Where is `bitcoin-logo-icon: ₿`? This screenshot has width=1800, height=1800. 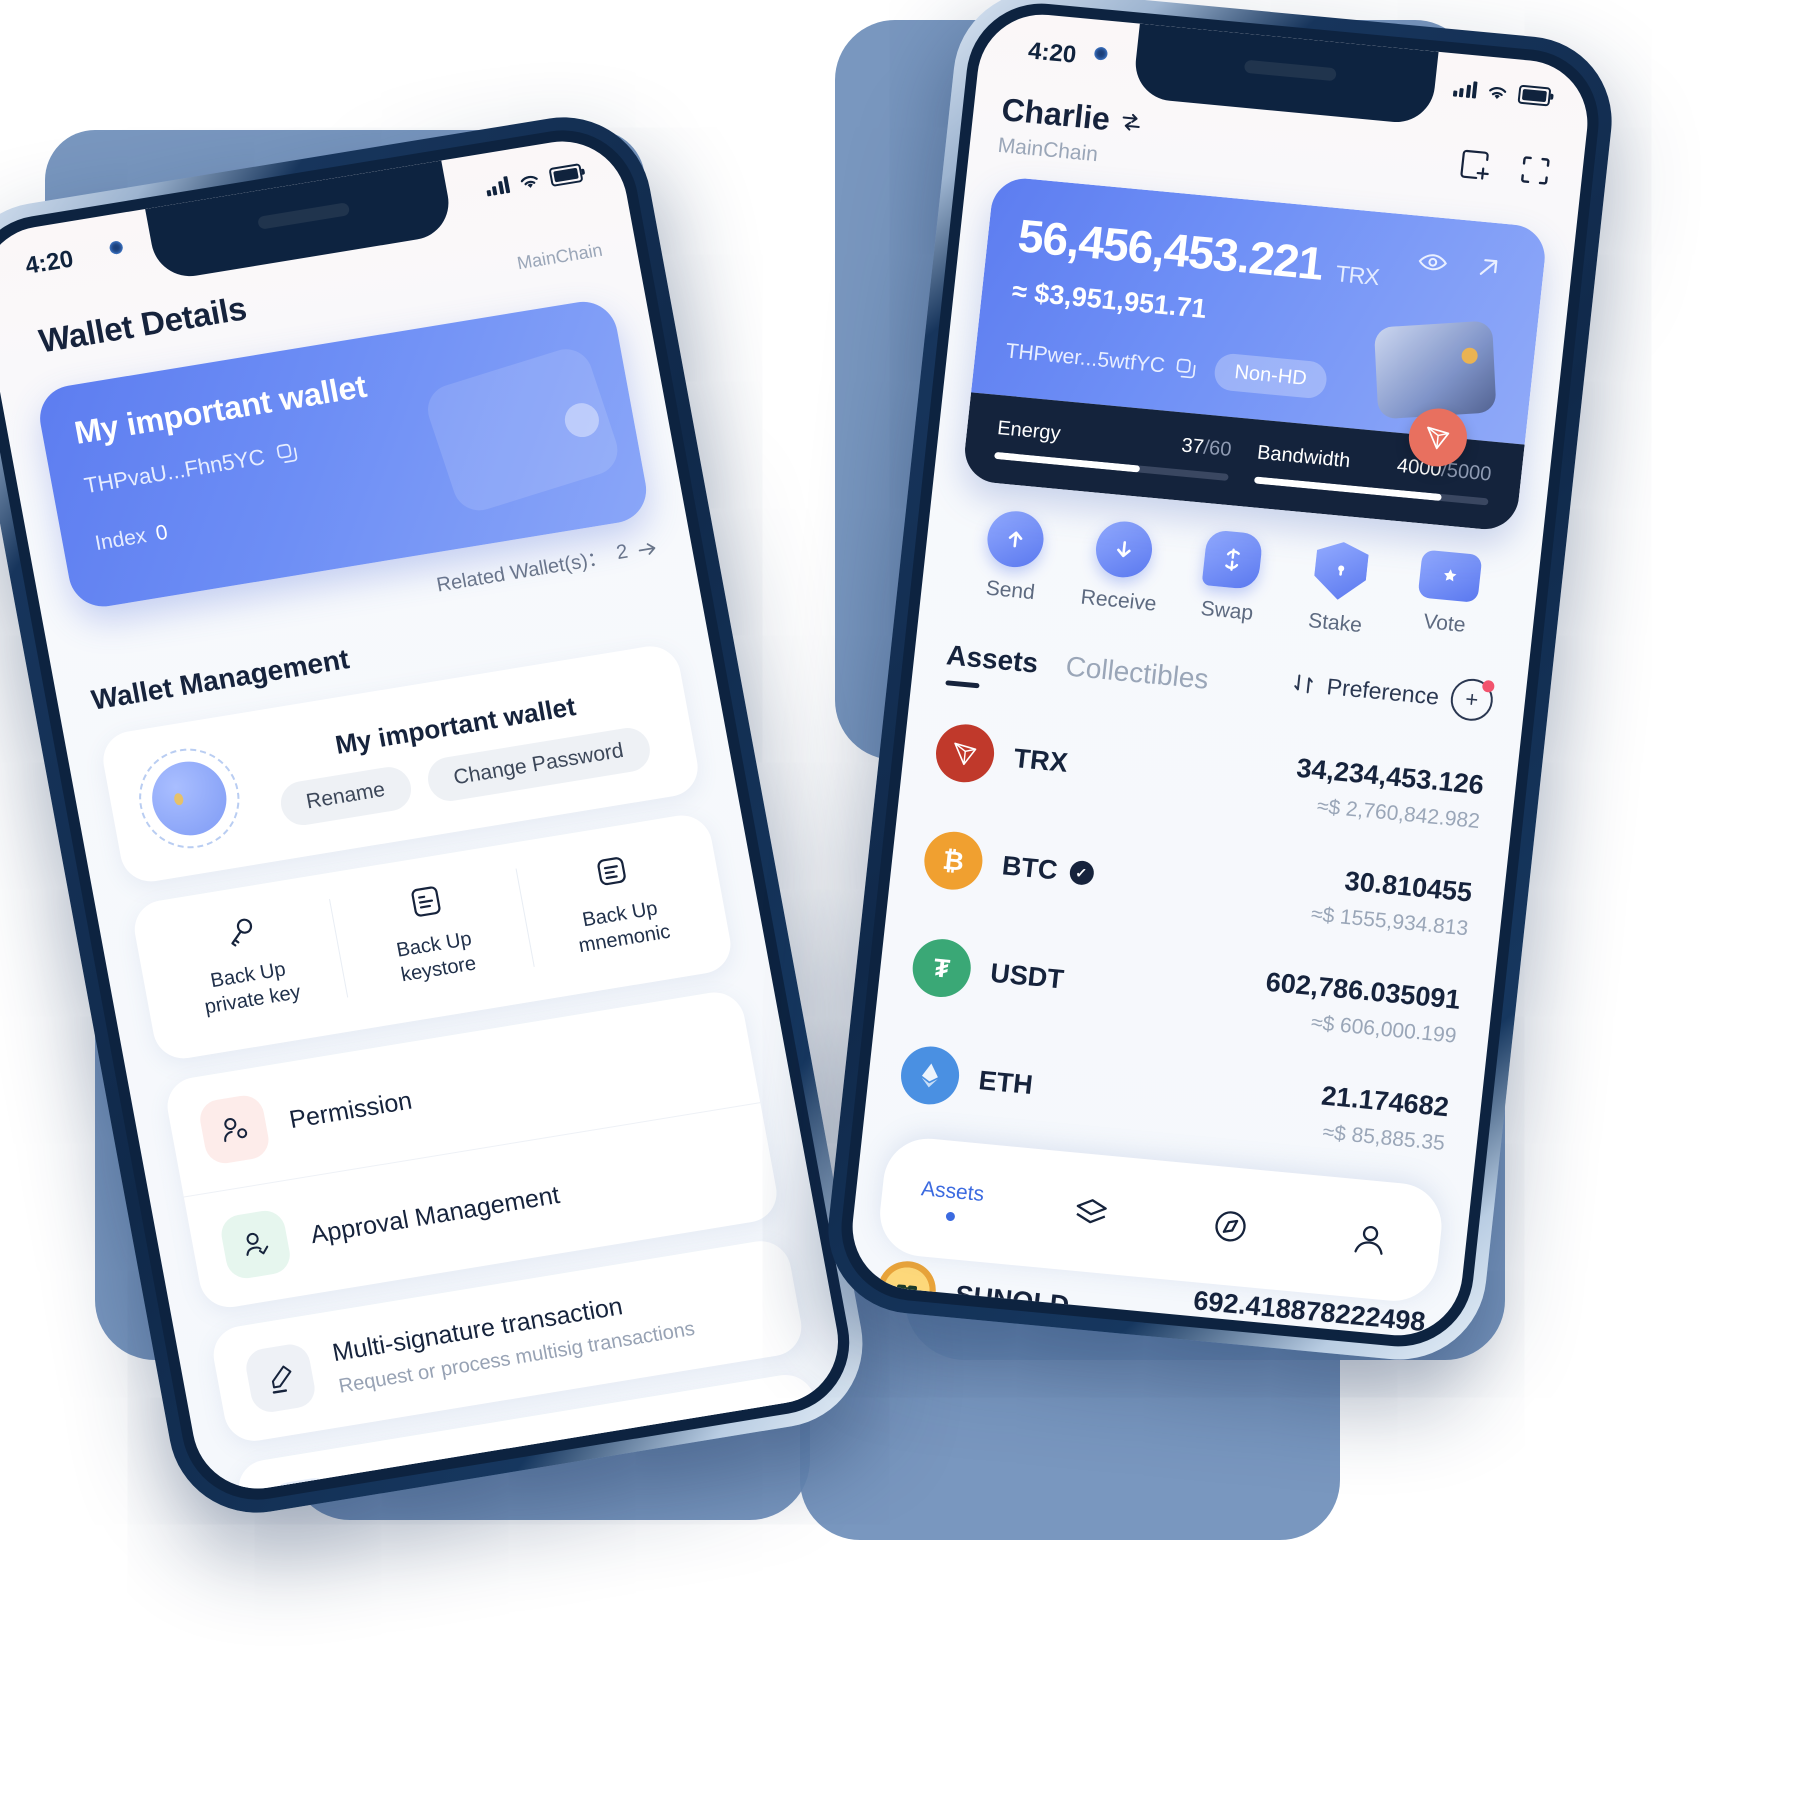
bitcoin-logo-icon: ₿ is located at coordinates (953, 861).